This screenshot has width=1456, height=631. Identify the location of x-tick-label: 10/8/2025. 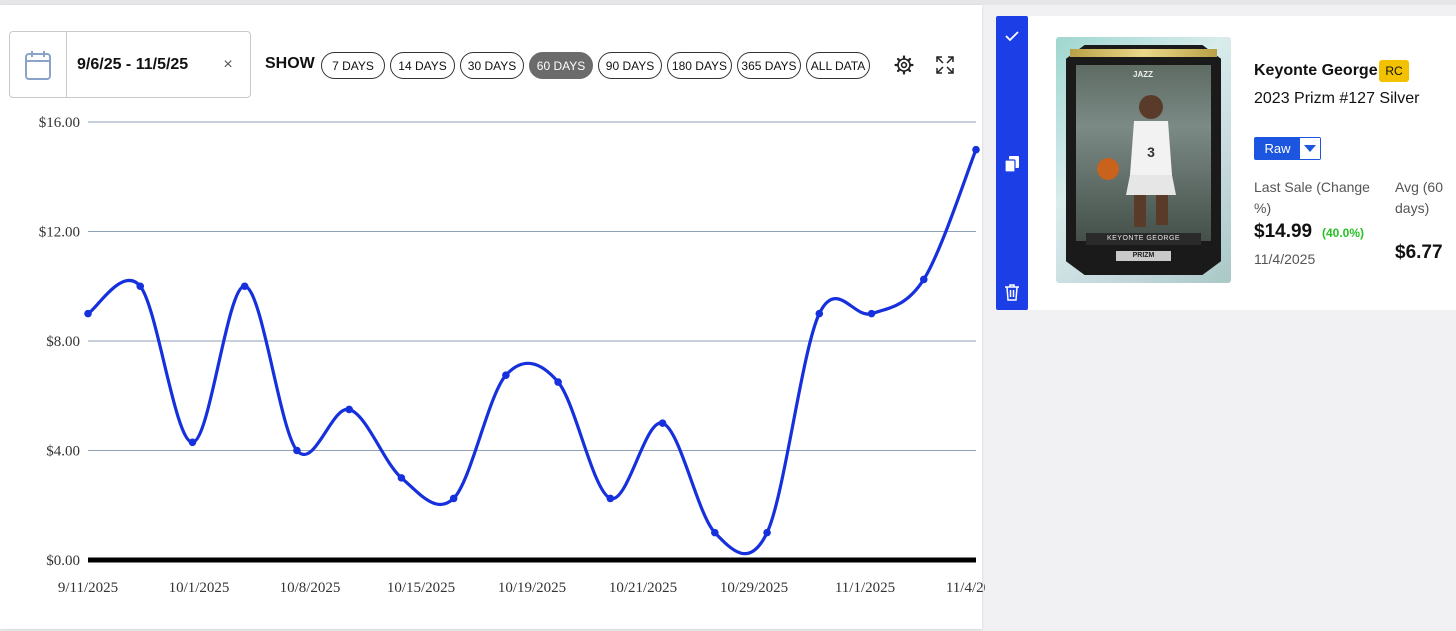
(310, 588).